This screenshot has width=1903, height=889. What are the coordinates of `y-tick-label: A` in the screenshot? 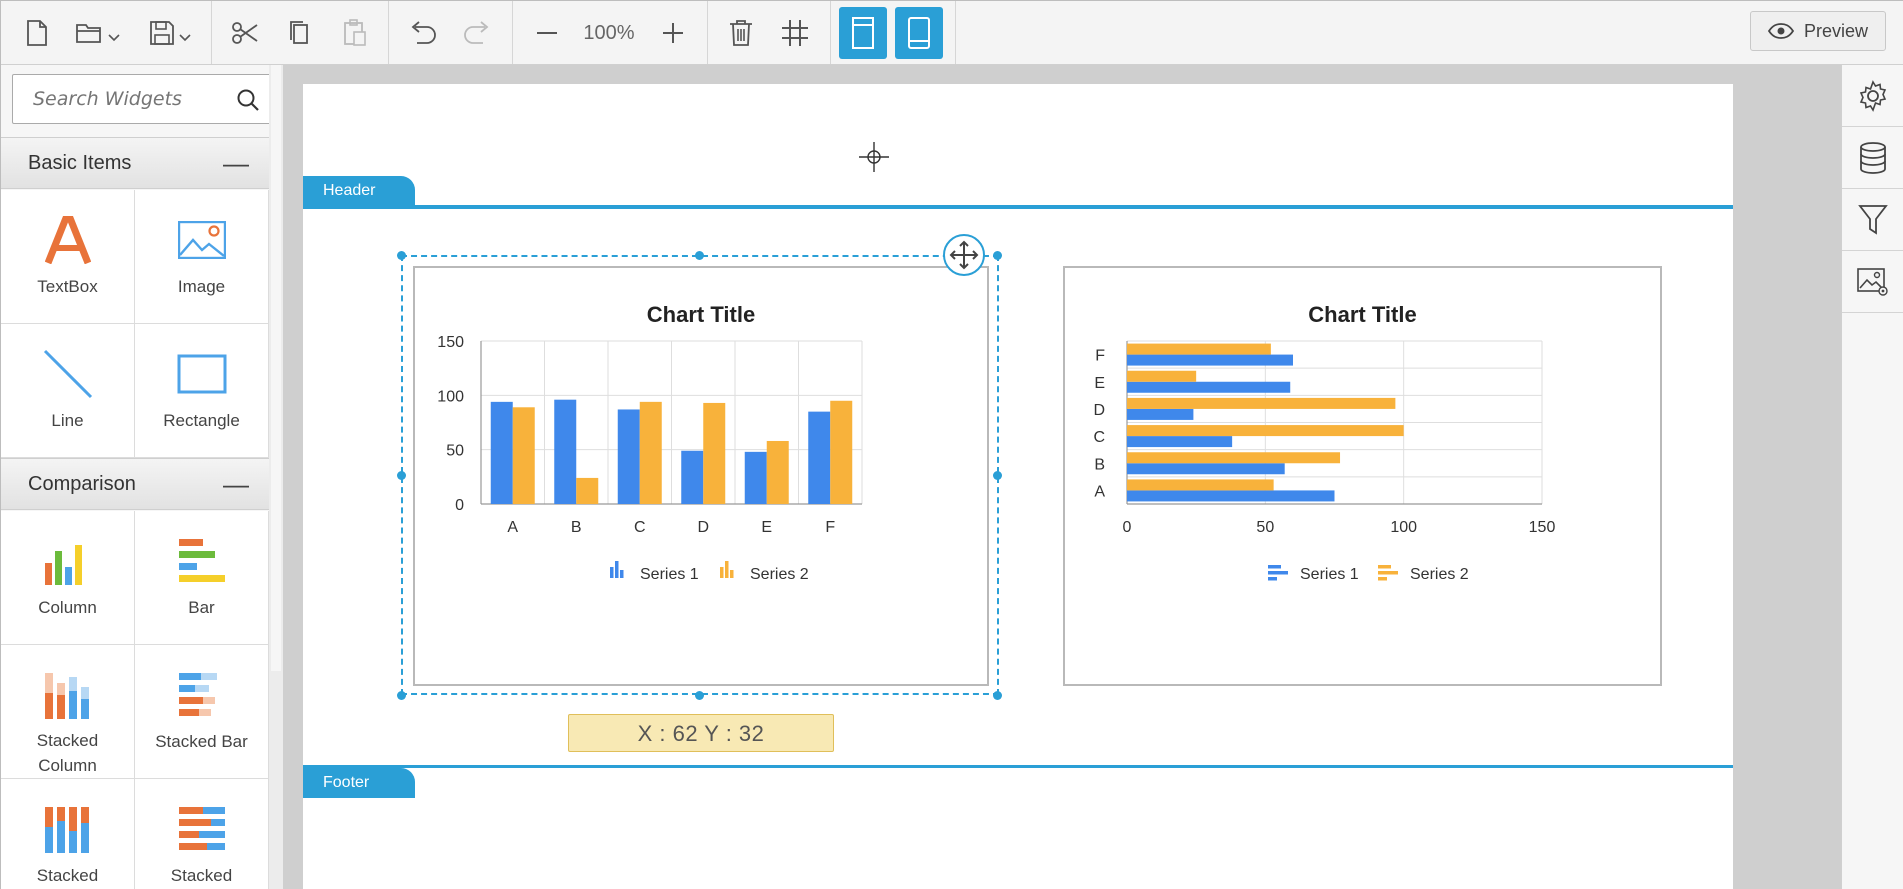 It's located at (1099, 491).